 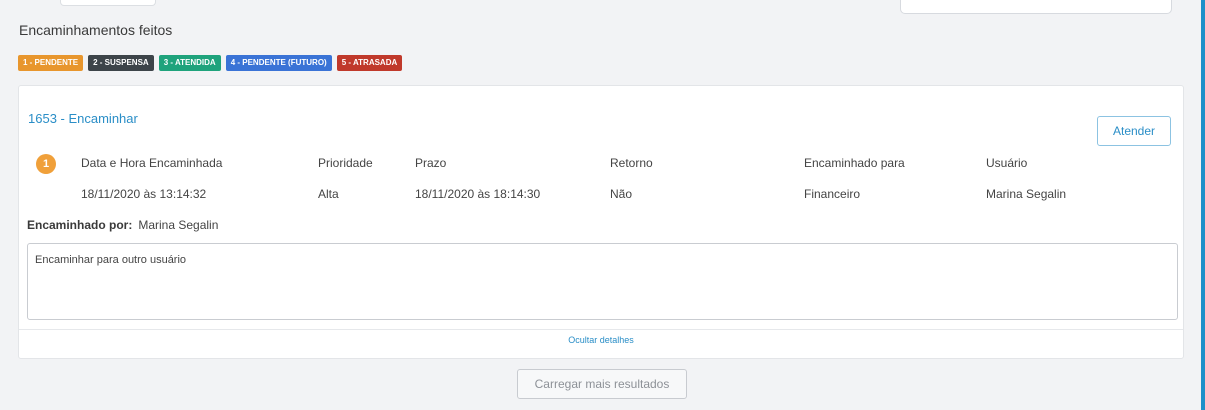 What do you see at coordinates (478, 194) in the screenshot?
I see `value-deadline: 18/11/2020 às 18:14:30` at bounding box center [478, 194].